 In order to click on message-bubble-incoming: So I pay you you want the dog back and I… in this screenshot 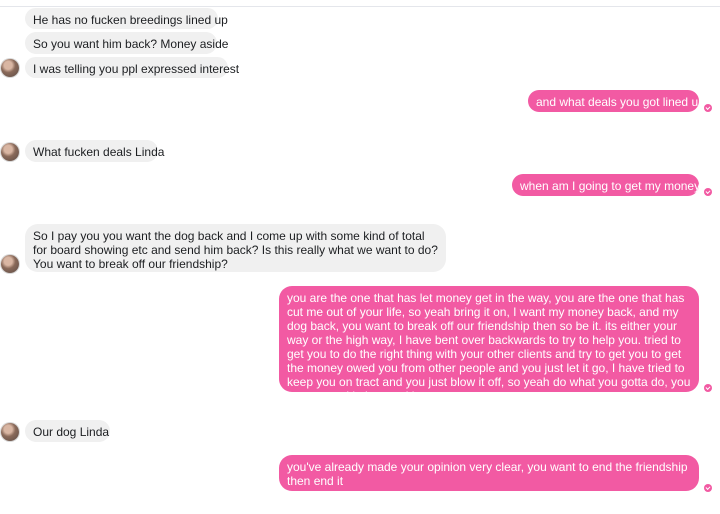, I will do `click(235, 248)`.